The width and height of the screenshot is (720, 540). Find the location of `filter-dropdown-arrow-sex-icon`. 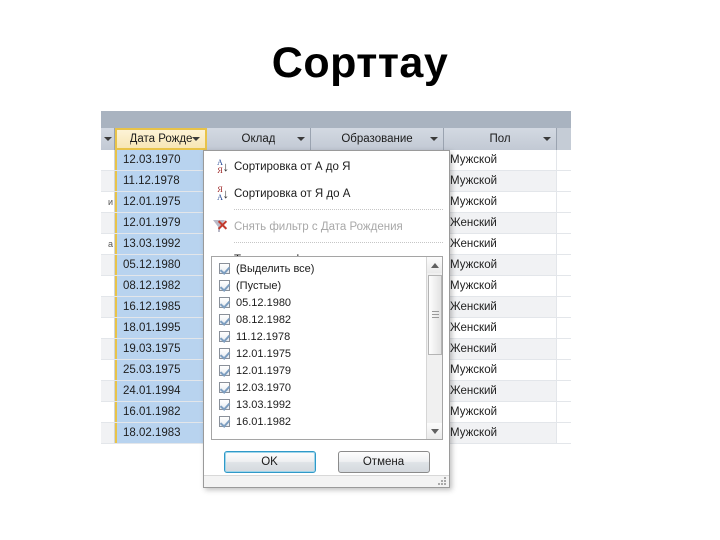

filter-dropdown-arrow-sex-icon is located at coordinates (547, 139).